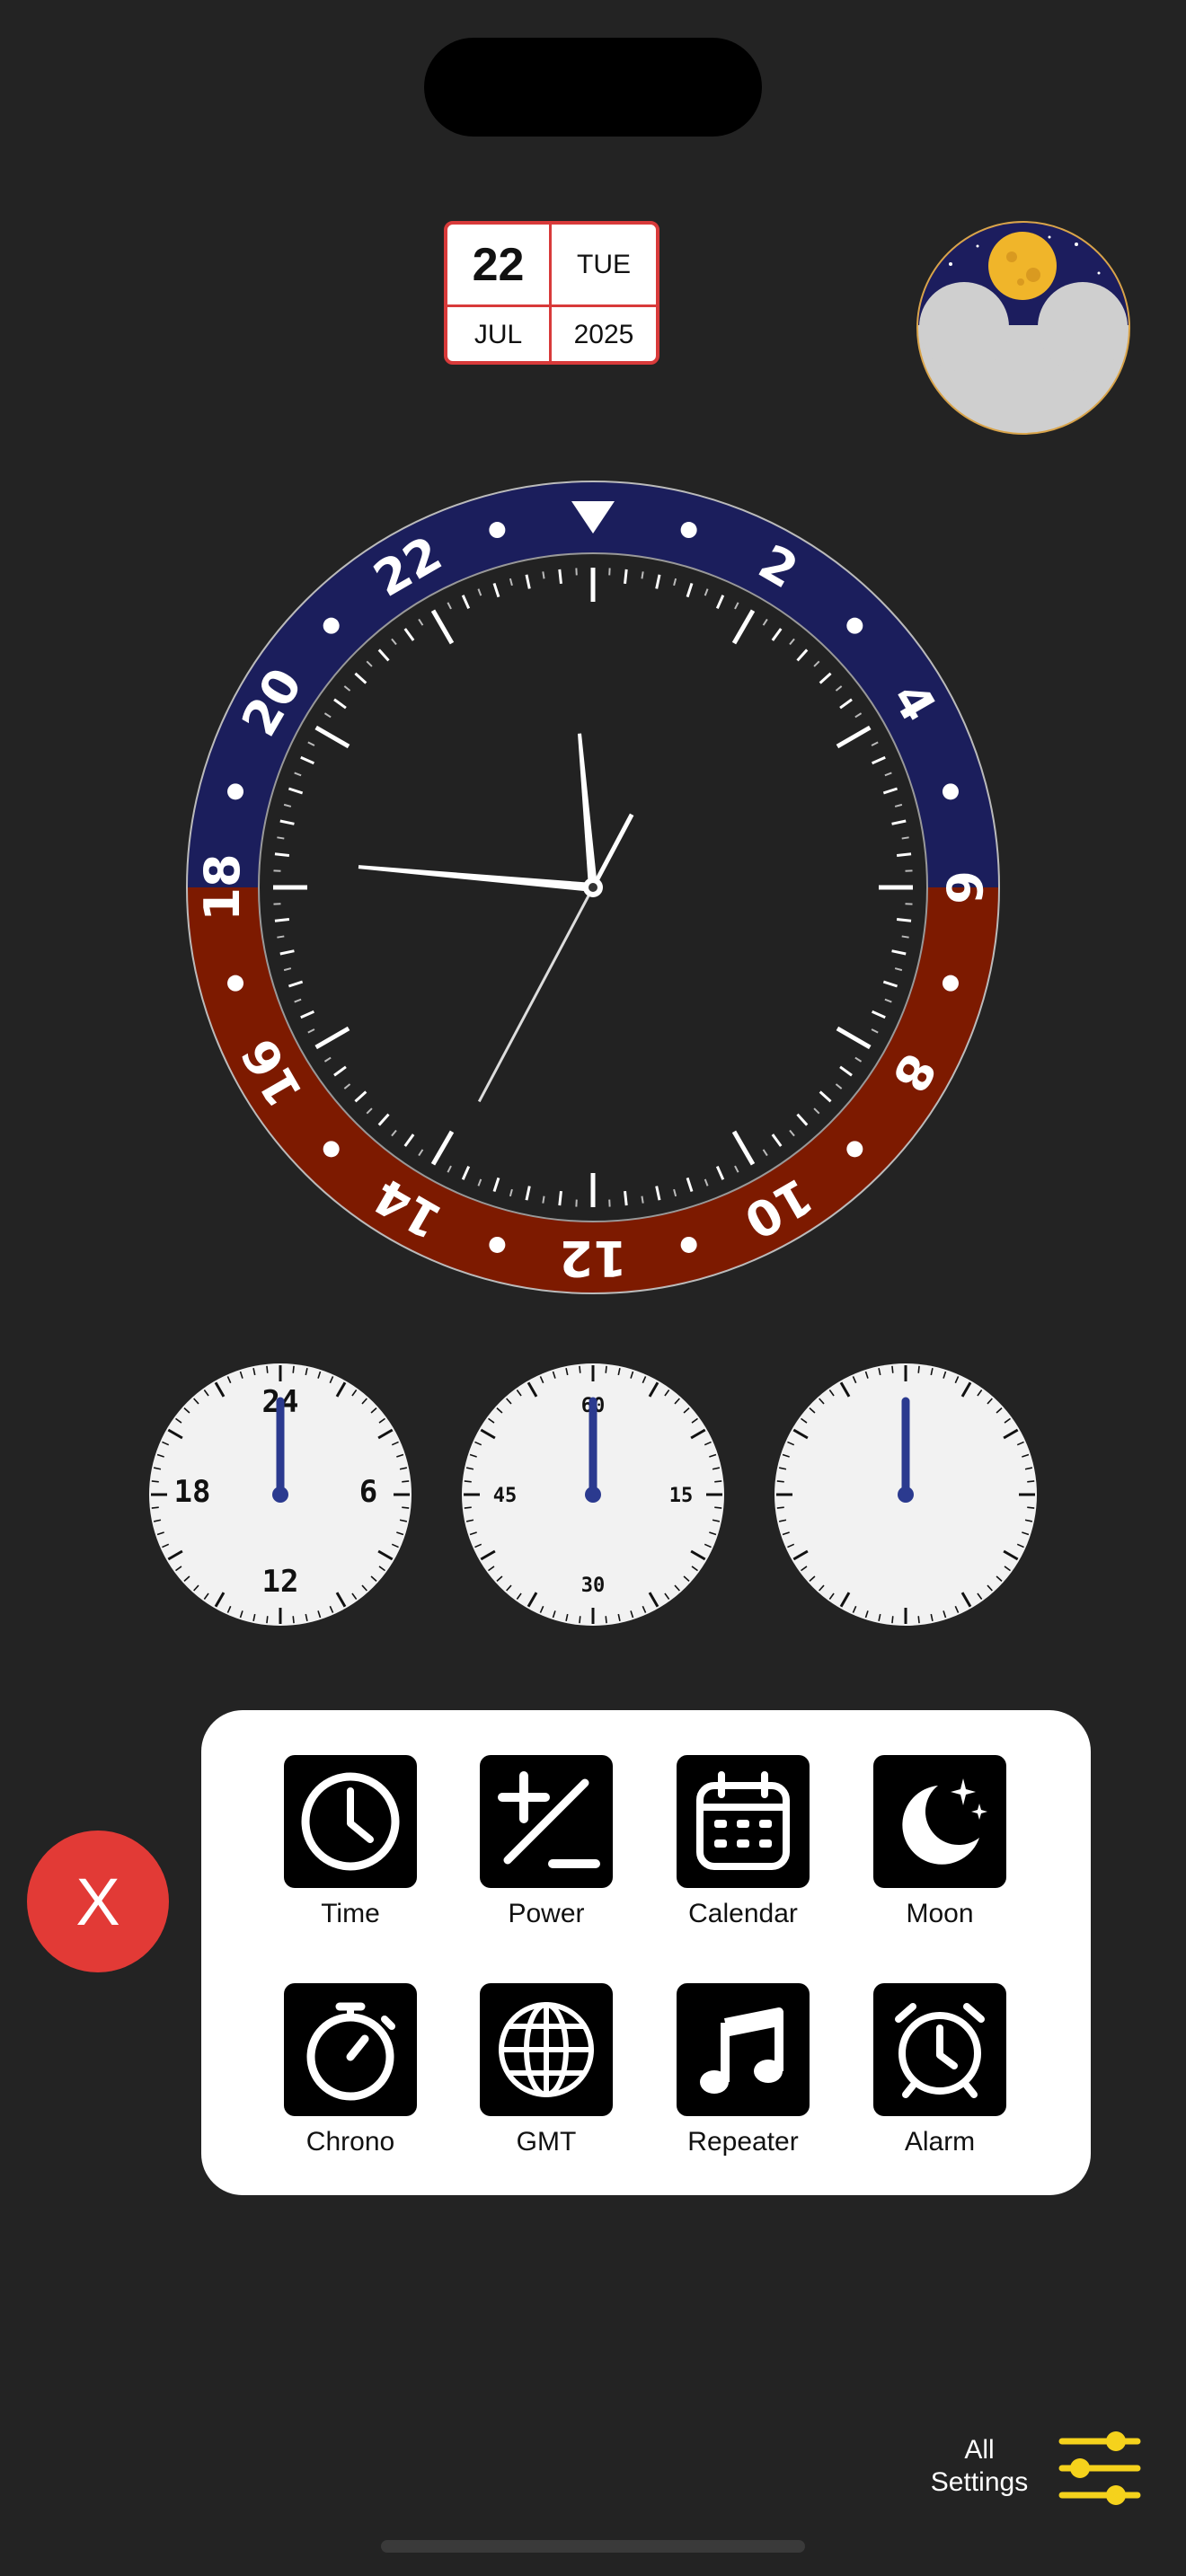 This screenshot has height=2576, width=1186. I want to click on date-weekday: TUE, so click(604, 266).